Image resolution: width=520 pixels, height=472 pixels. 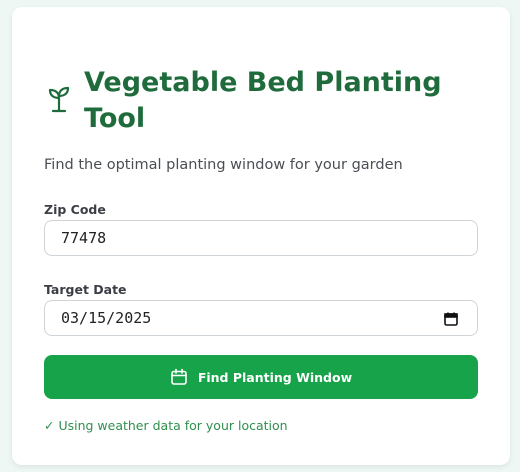 I want to click on header: Vegetable Bed Planting Tool, so click(x=254, y=101).